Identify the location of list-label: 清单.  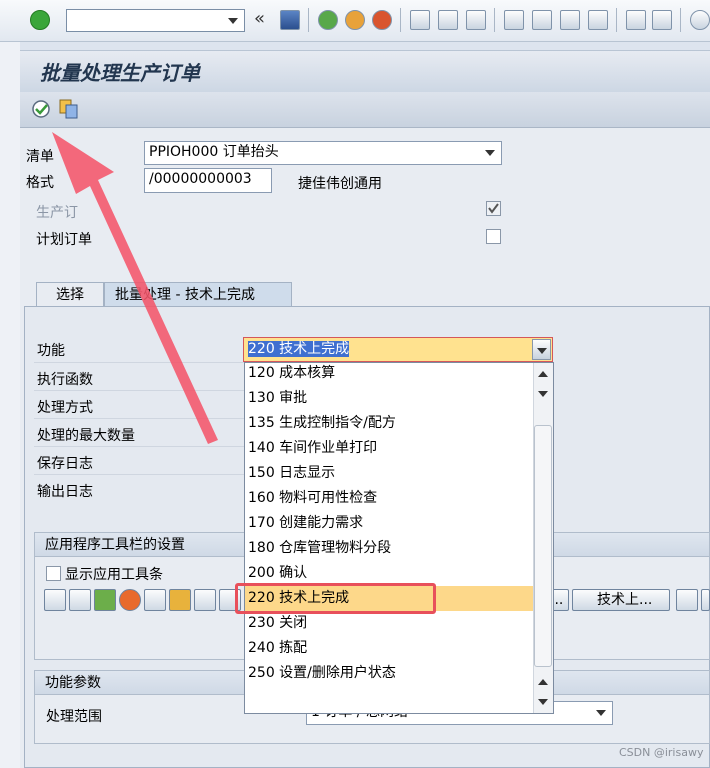
(40, 157).